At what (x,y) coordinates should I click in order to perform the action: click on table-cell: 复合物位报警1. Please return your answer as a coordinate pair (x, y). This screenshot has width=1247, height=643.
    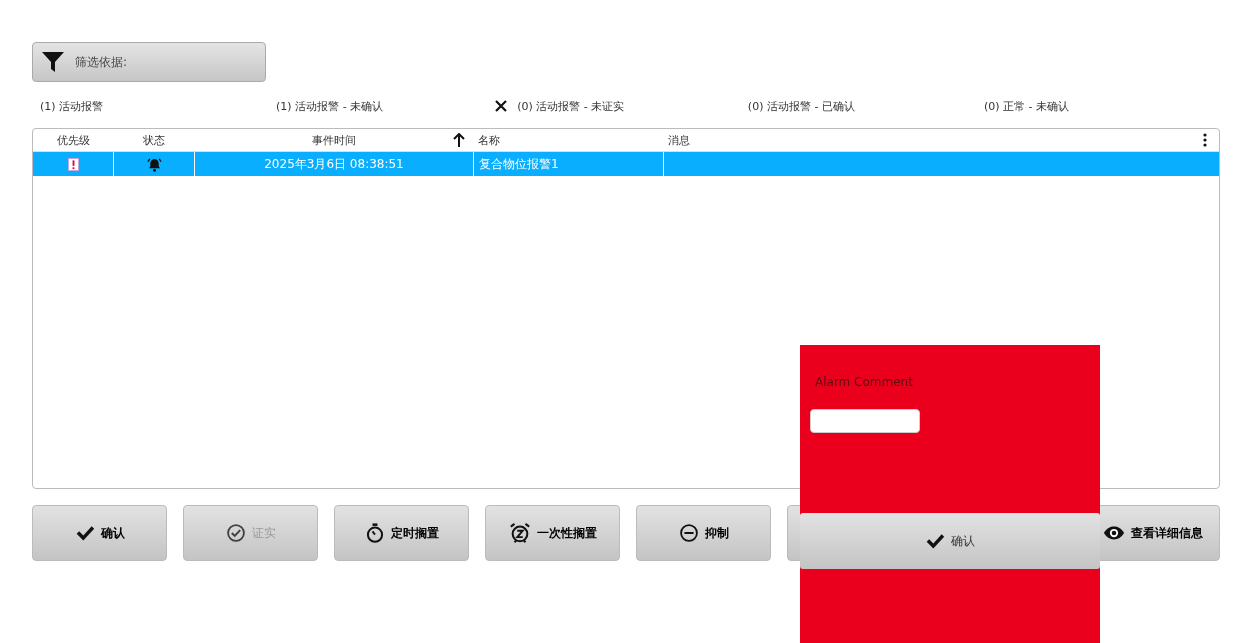
    Looking at the image, I should click on (519, 164).